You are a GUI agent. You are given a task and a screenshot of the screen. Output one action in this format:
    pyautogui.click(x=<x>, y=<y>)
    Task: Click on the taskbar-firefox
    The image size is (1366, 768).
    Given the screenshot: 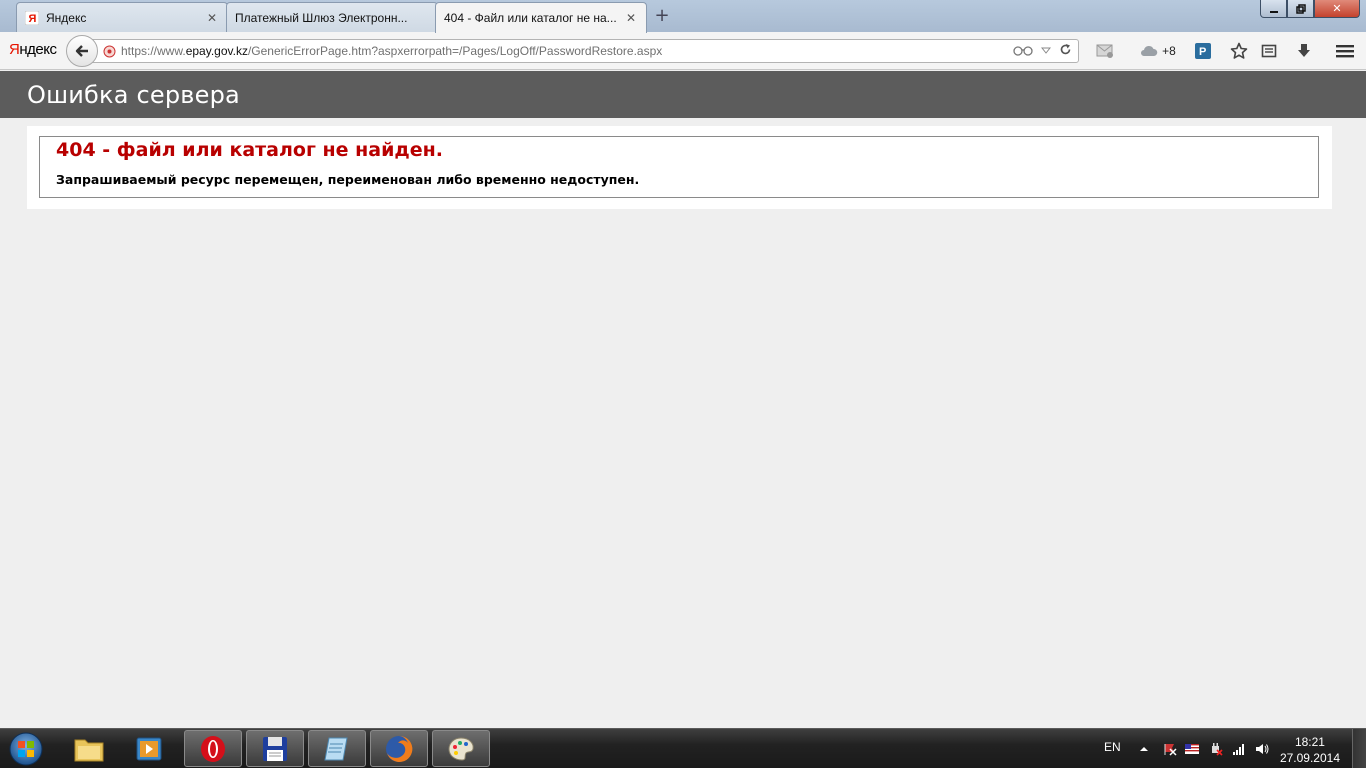 What is the action you would take?
    pyautogui.click(x=399, y=748)
    